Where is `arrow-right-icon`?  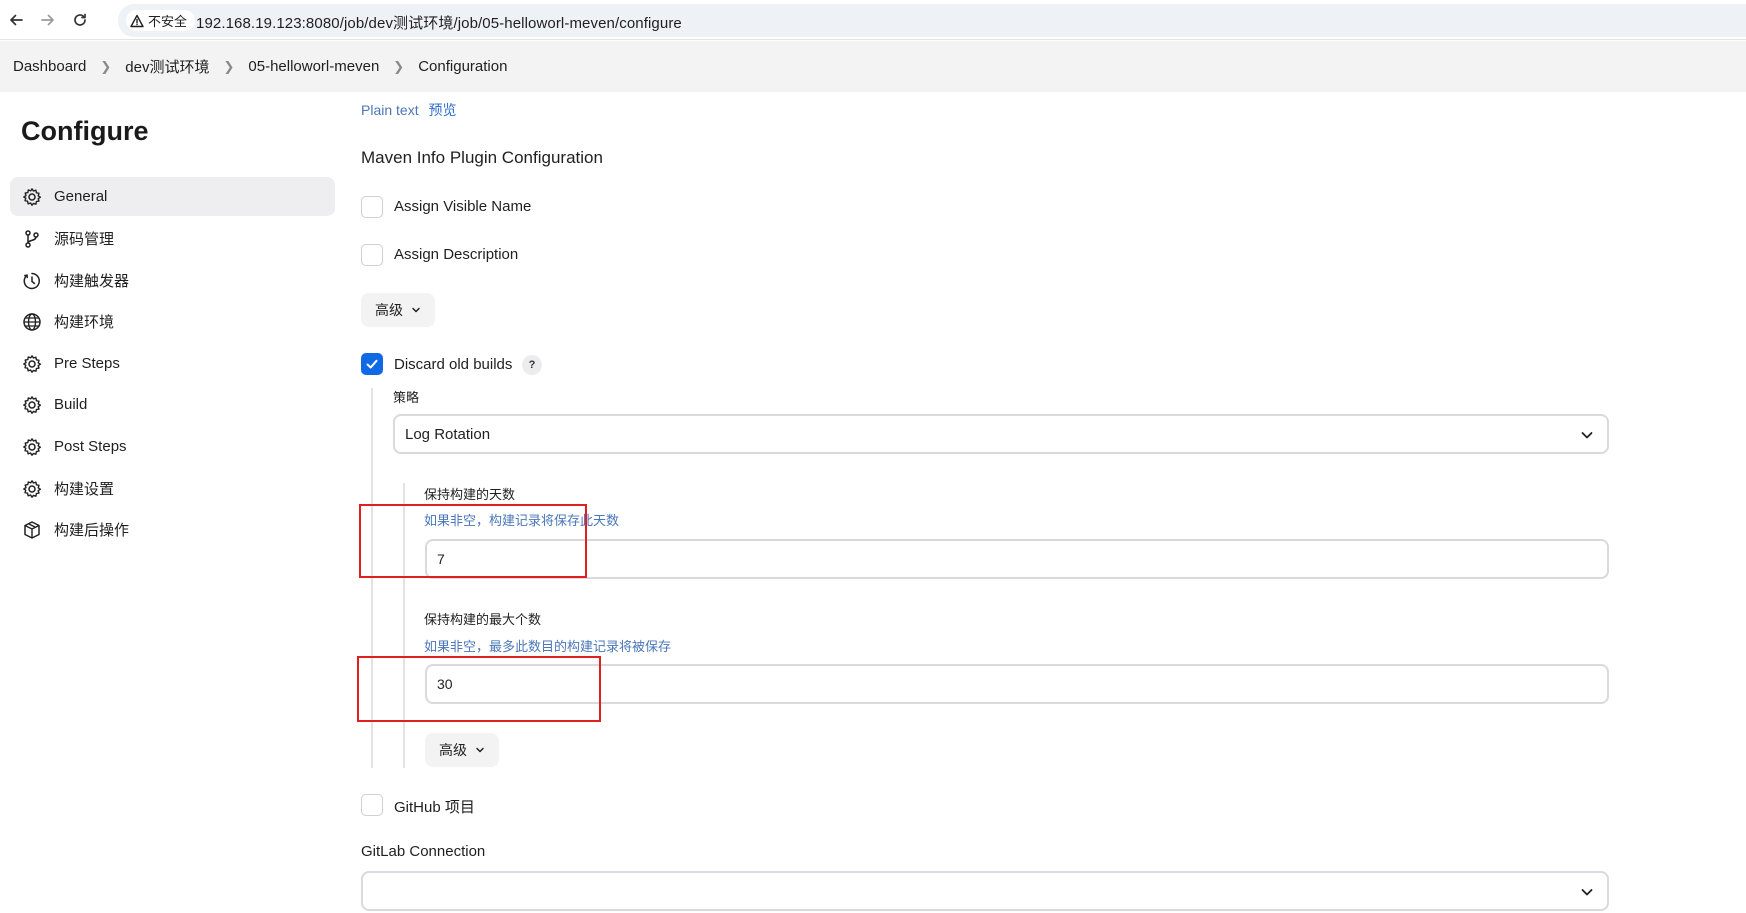
arrow-right-icon is located at coordinates (47, 20).